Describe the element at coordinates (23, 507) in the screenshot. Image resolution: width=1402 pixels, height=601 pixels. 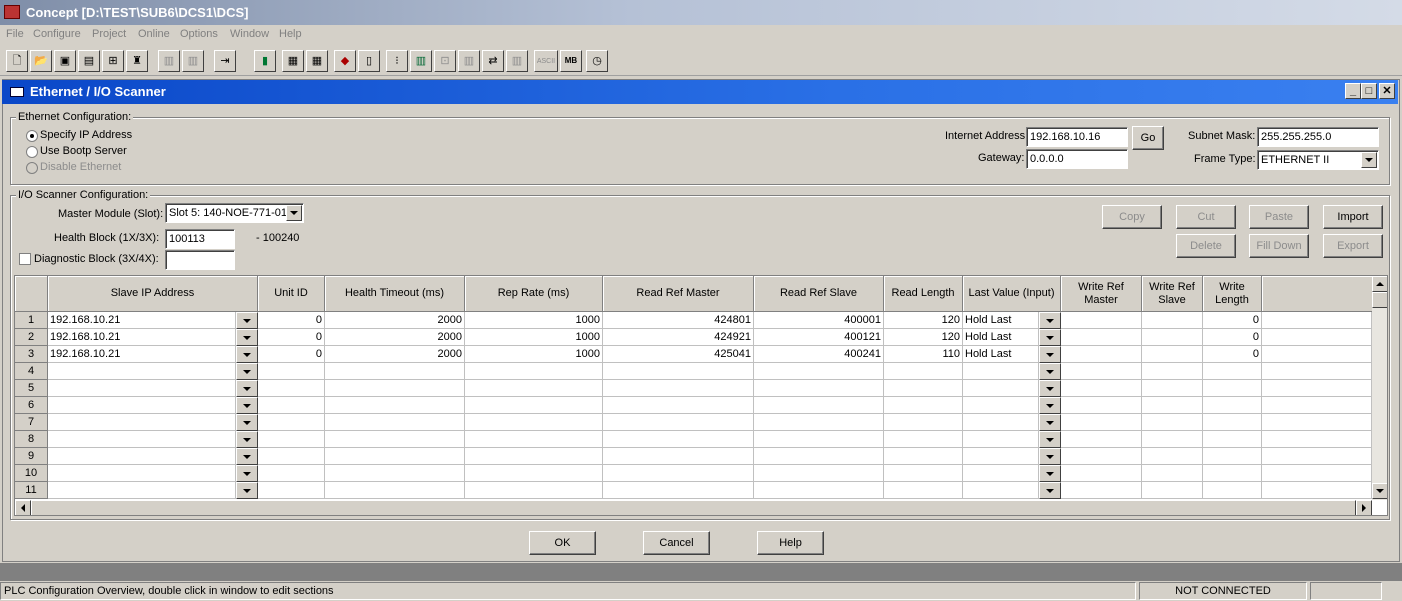
I see `scroll-left-icon` at that location.